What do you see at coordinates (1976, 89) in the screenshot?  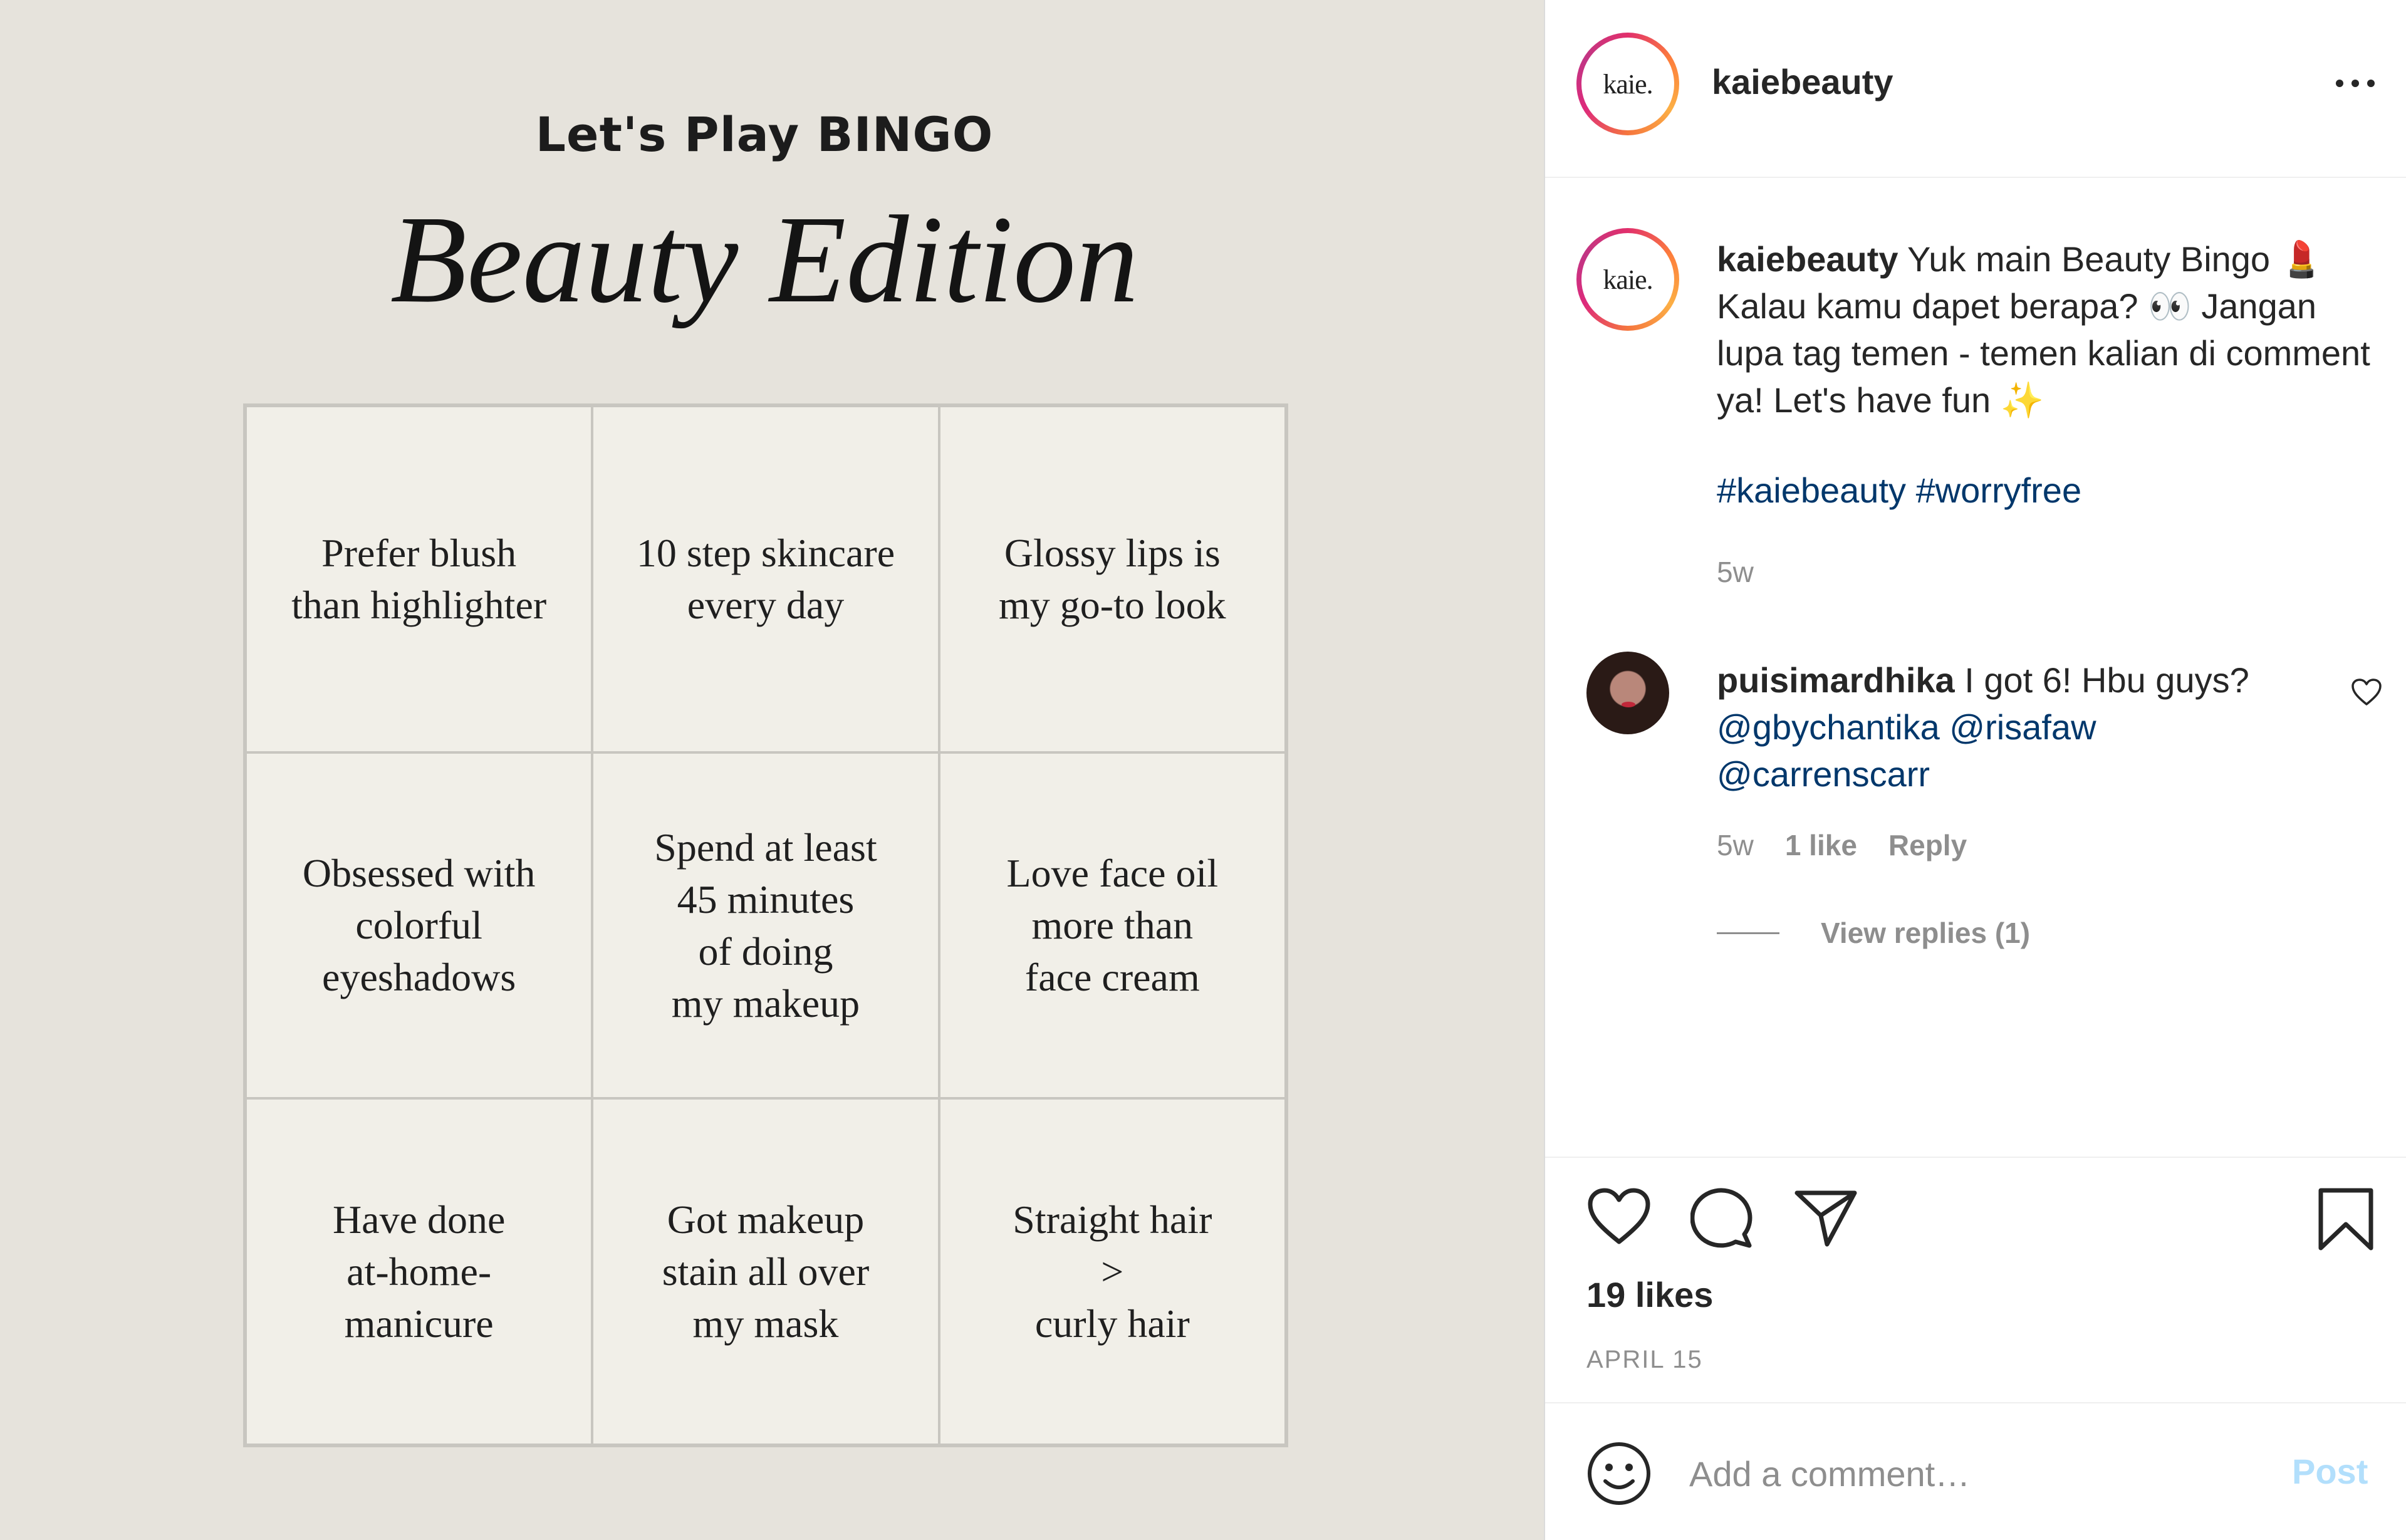 I see `post-header: kaie. kaiebeauty` at bounding box center [1976, 89].